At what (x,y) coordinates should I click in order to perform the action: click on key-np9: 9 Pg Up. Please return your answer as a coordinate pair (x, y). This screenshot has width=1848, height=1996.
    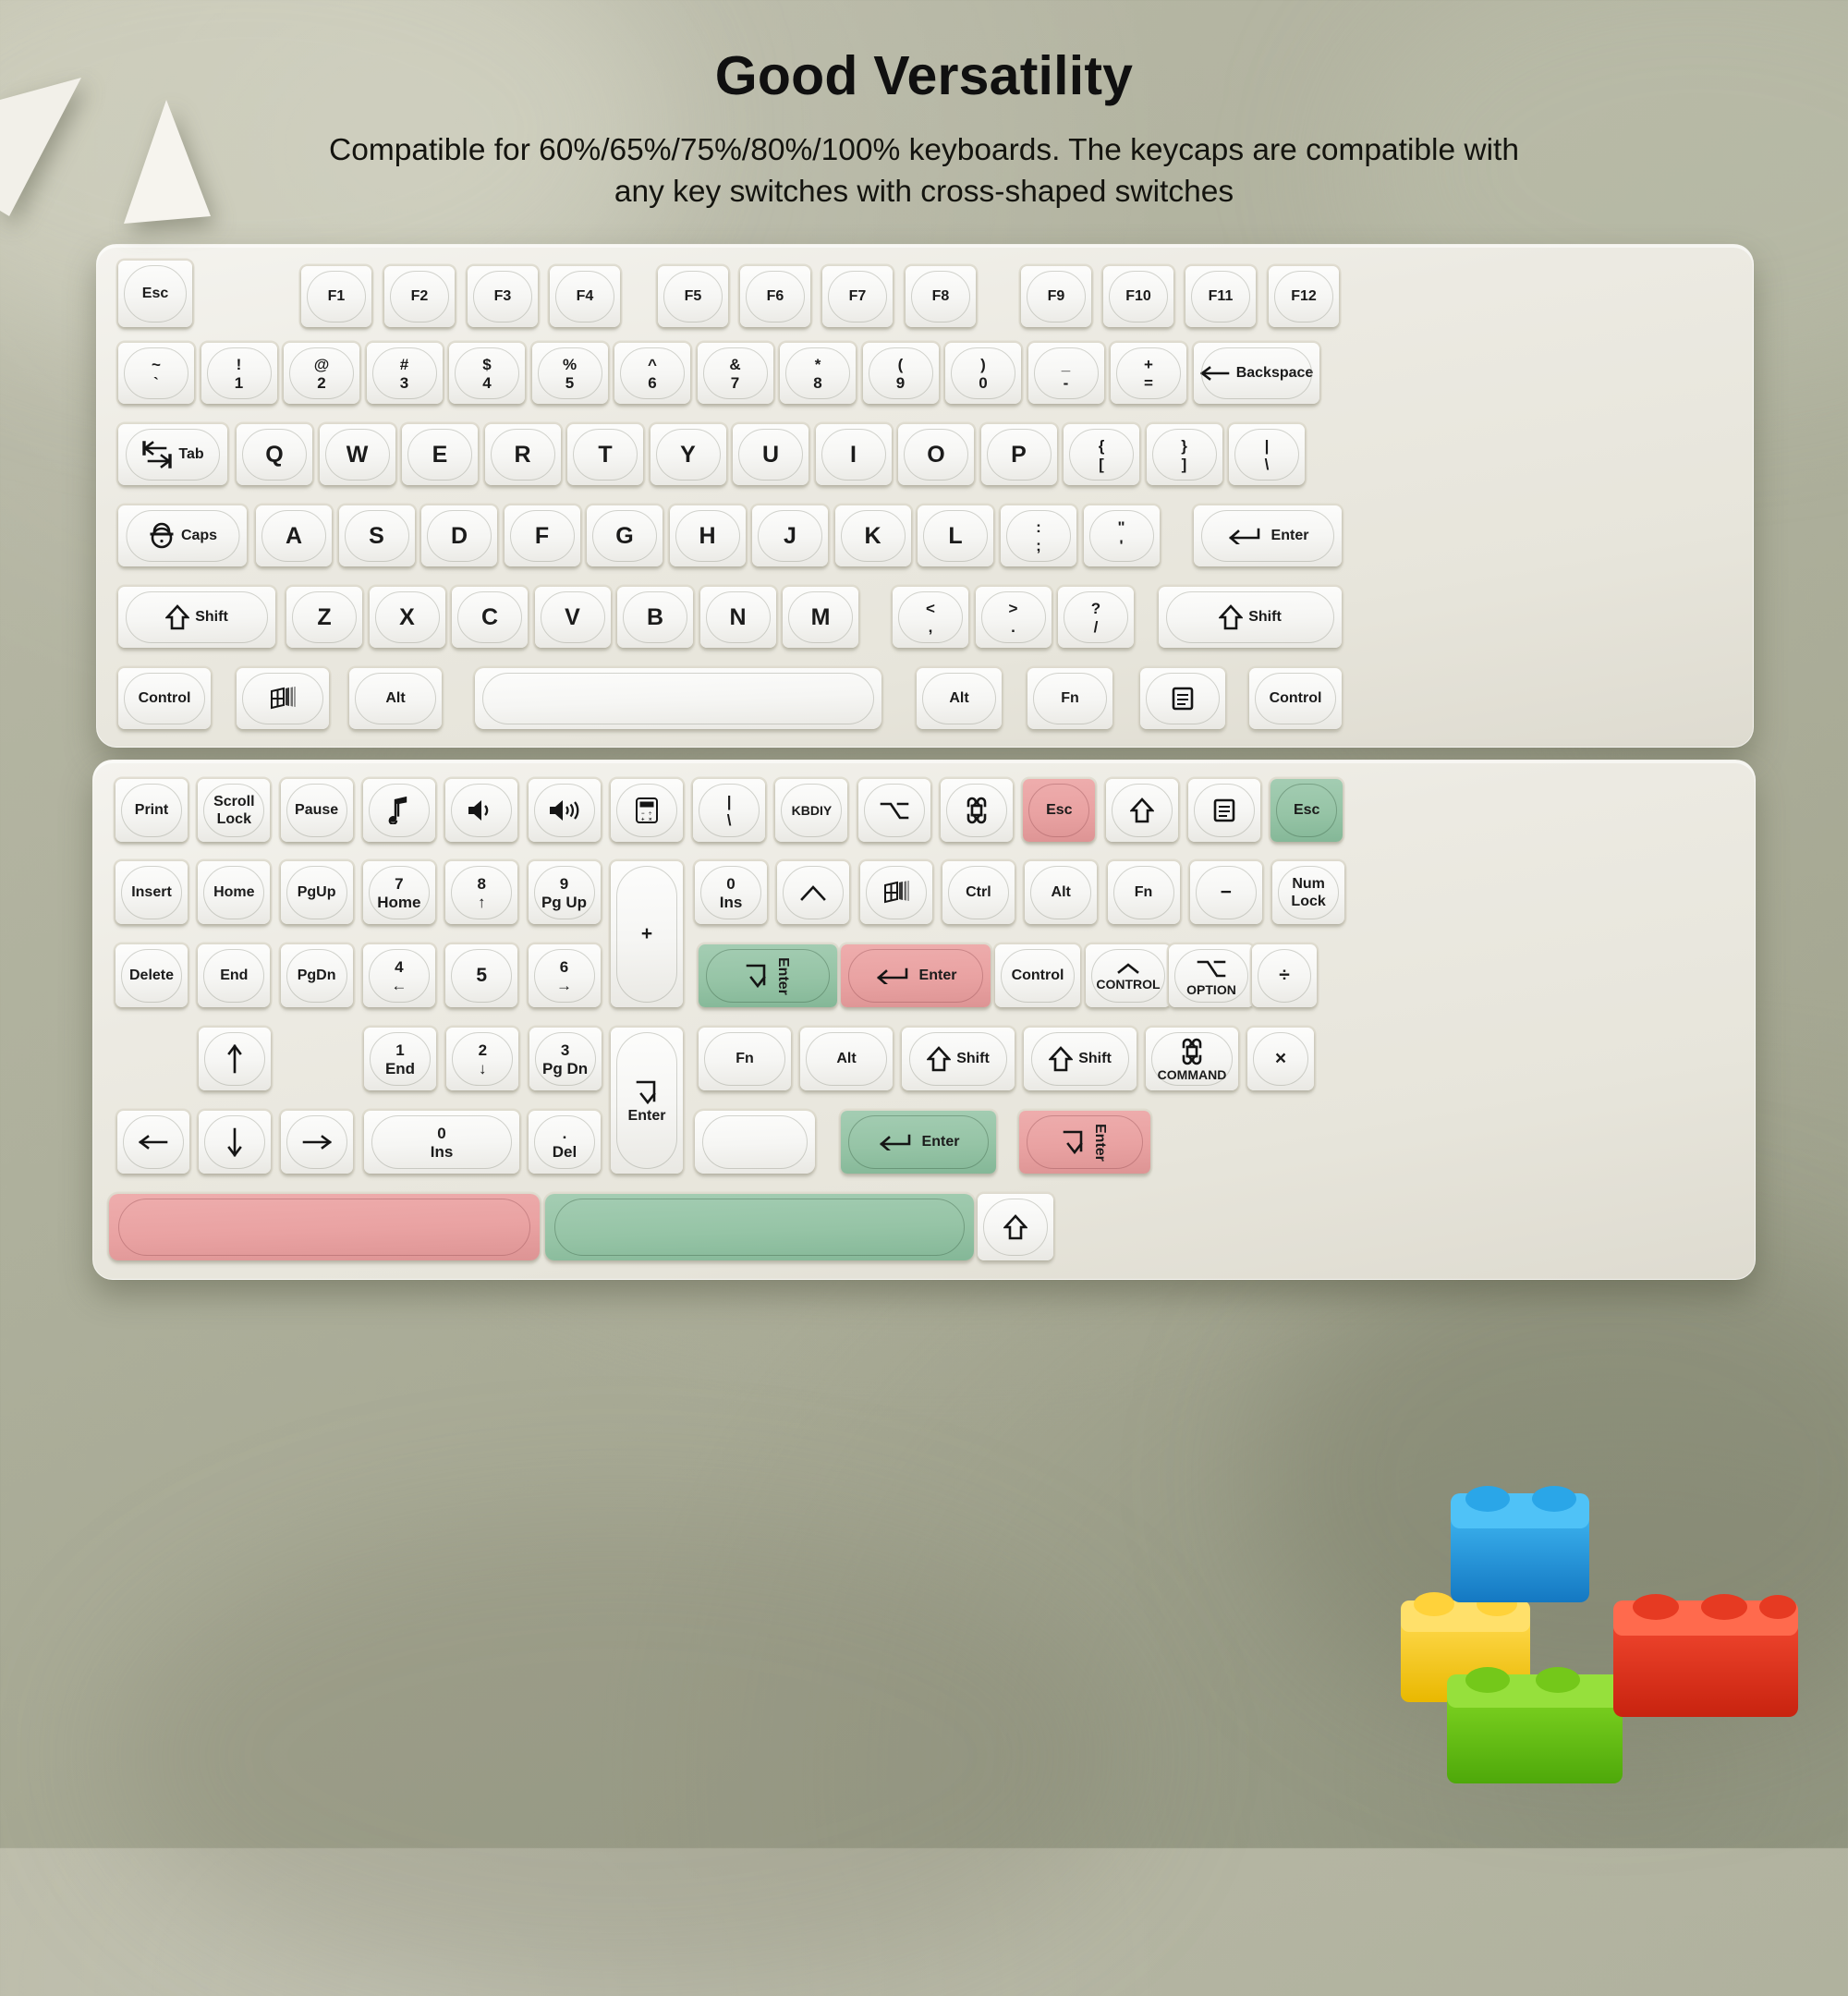
    Looking at the image, I should click on (565, 892).